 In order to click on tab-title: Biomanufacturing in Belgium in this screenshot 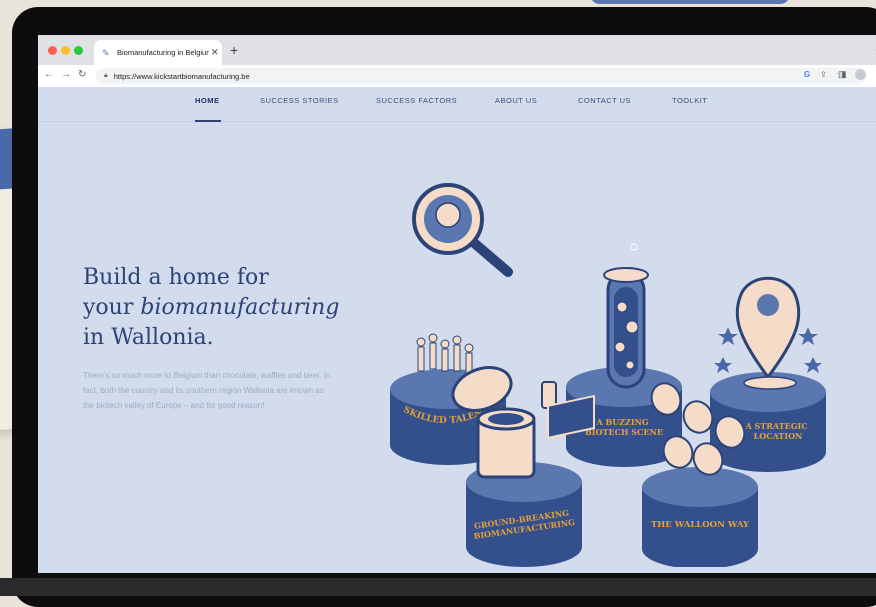, I will do `click(163, 52)`.